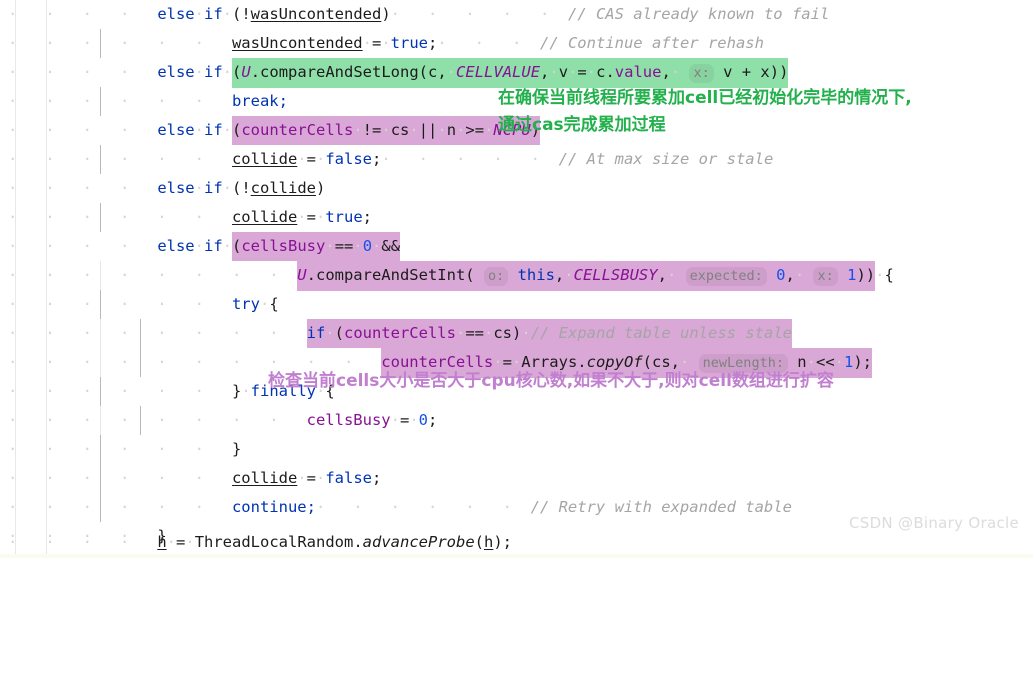  I want to click on token-punct: ;, so click(432, 43).